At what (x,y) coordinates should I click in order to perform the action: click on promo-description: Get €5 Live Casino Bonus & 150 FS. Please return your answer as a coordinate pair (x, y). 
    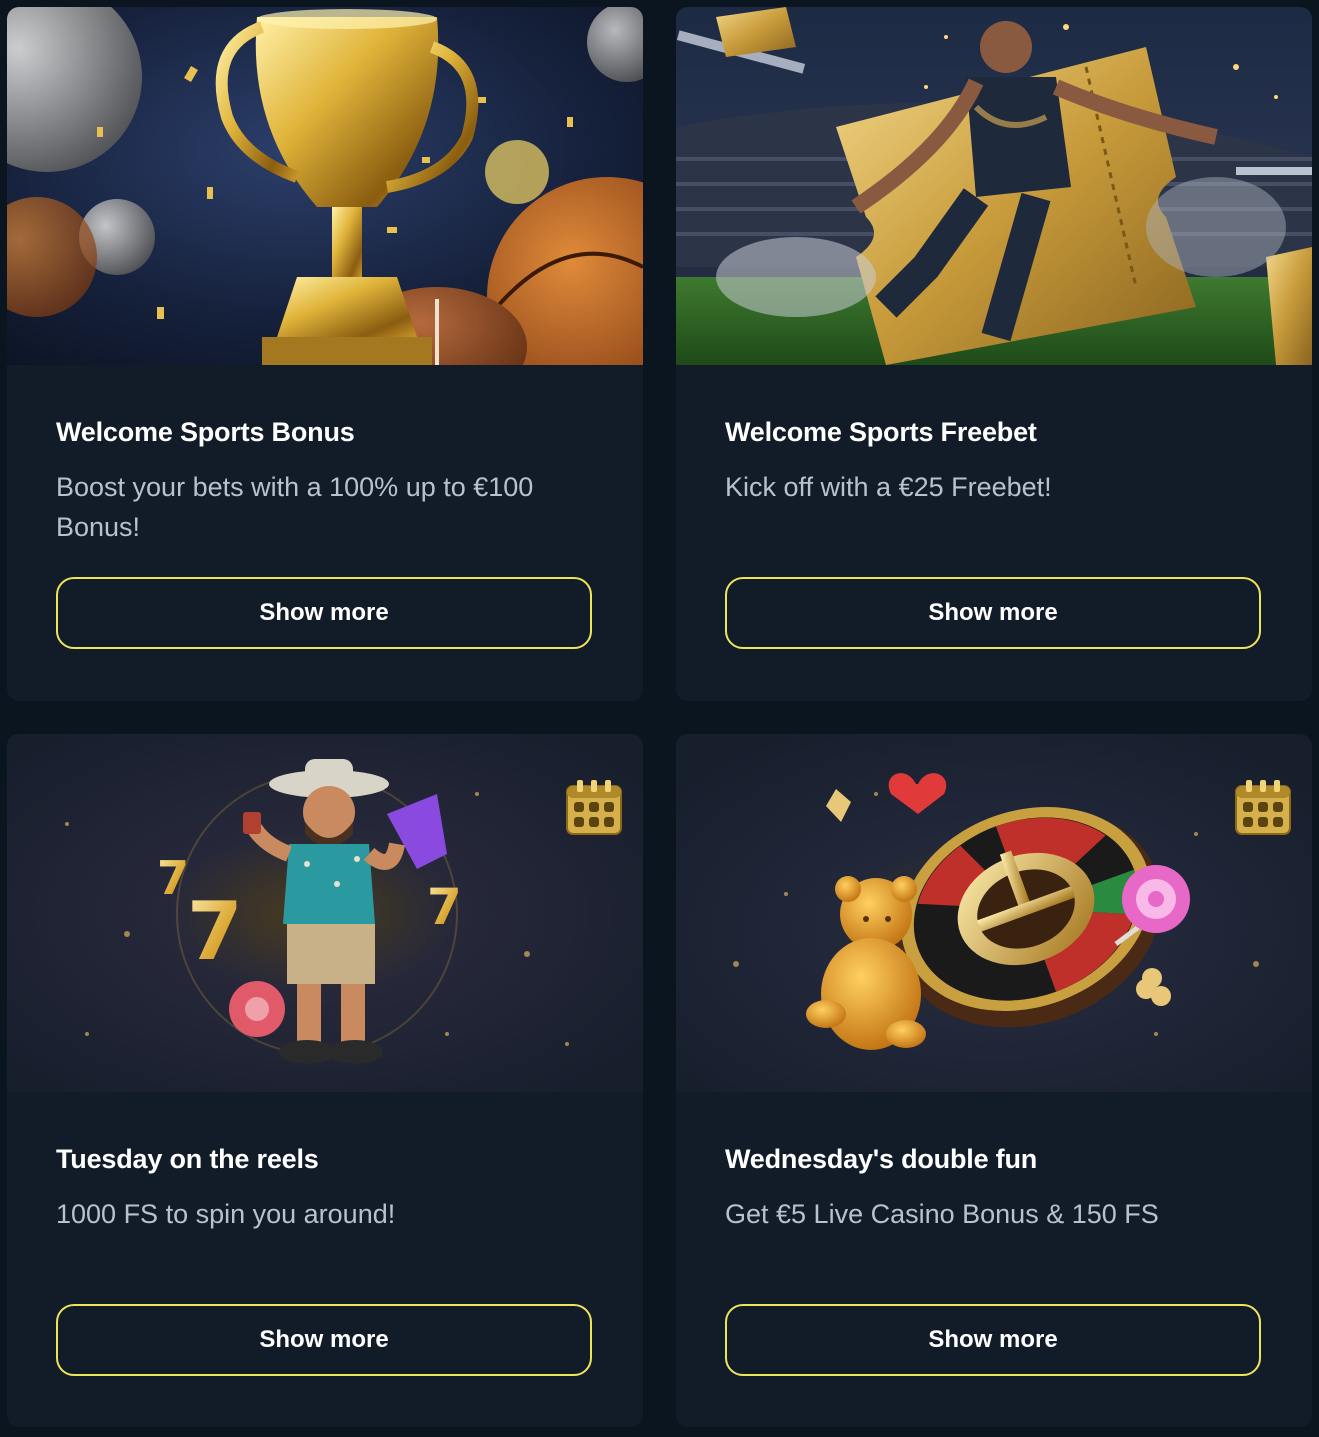
    Looking at the image, I should click on (942, 1214).